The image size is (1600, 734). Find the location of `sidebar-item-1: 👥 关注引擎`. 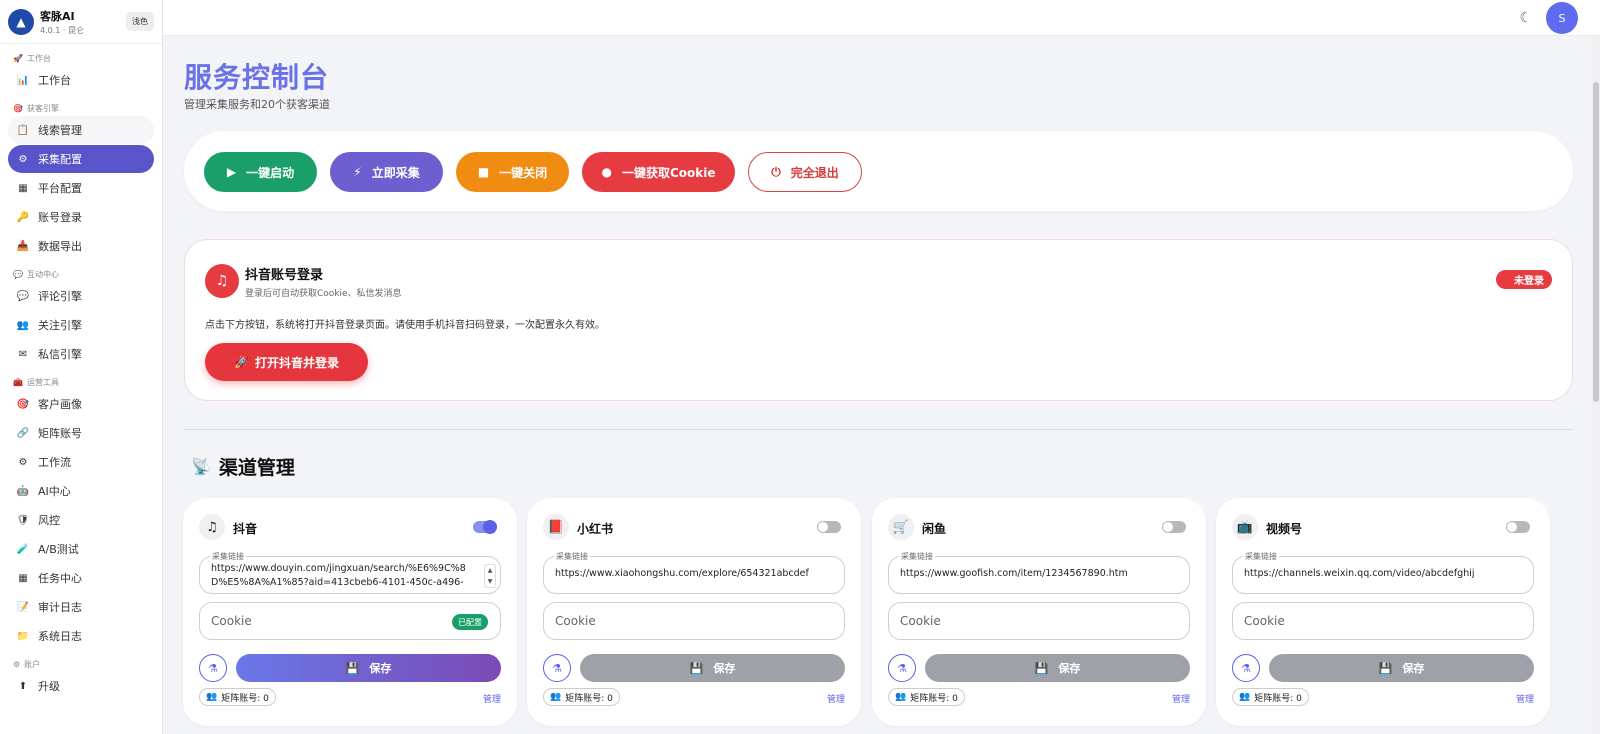

sidebar-item-1: 👥 关注引擎 is located at coordinates (81, 325).